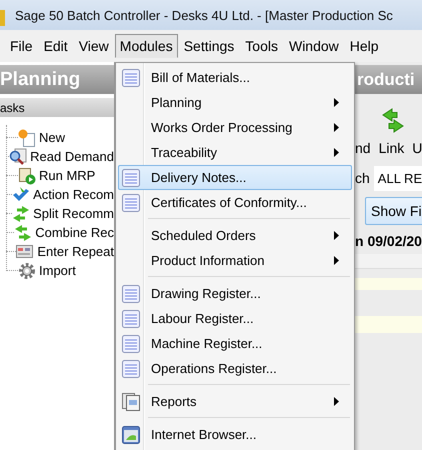 The height and width of the screenshot is (450, 422). What do you see at coordinates (146, 46) in the screenshot?
I see `menu-bar-item: Modules` at bounding box center [146, 46].